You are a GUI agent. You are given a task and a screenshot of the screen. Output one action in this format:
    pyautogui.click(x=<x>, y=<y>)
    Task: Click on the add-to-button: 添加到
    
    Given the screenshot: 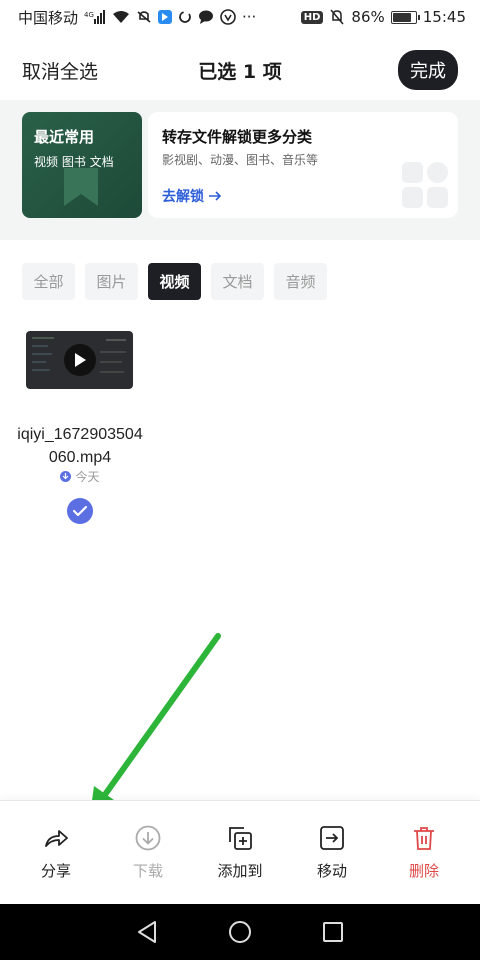 What is the action you would take?
    pyautogui.click(x=240, y=852)
    